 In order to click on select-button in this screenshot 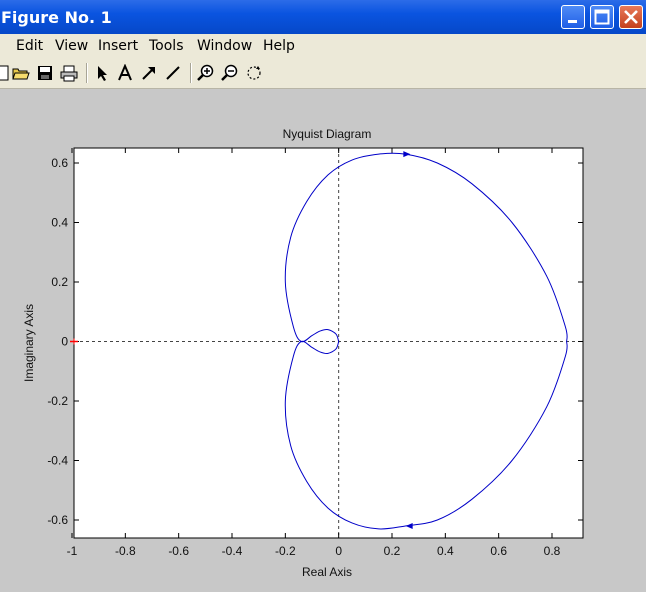, I will do `click(103, 73)`.